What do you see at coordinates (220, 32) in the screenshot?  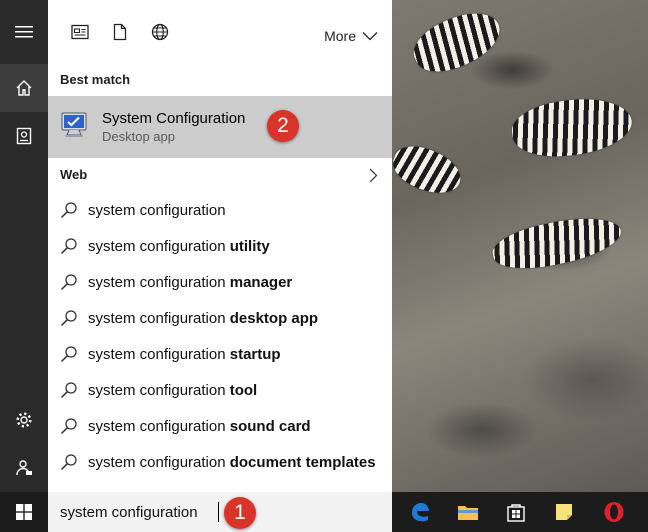 I see `filter-bar: More` at bounding box center [220, 32].